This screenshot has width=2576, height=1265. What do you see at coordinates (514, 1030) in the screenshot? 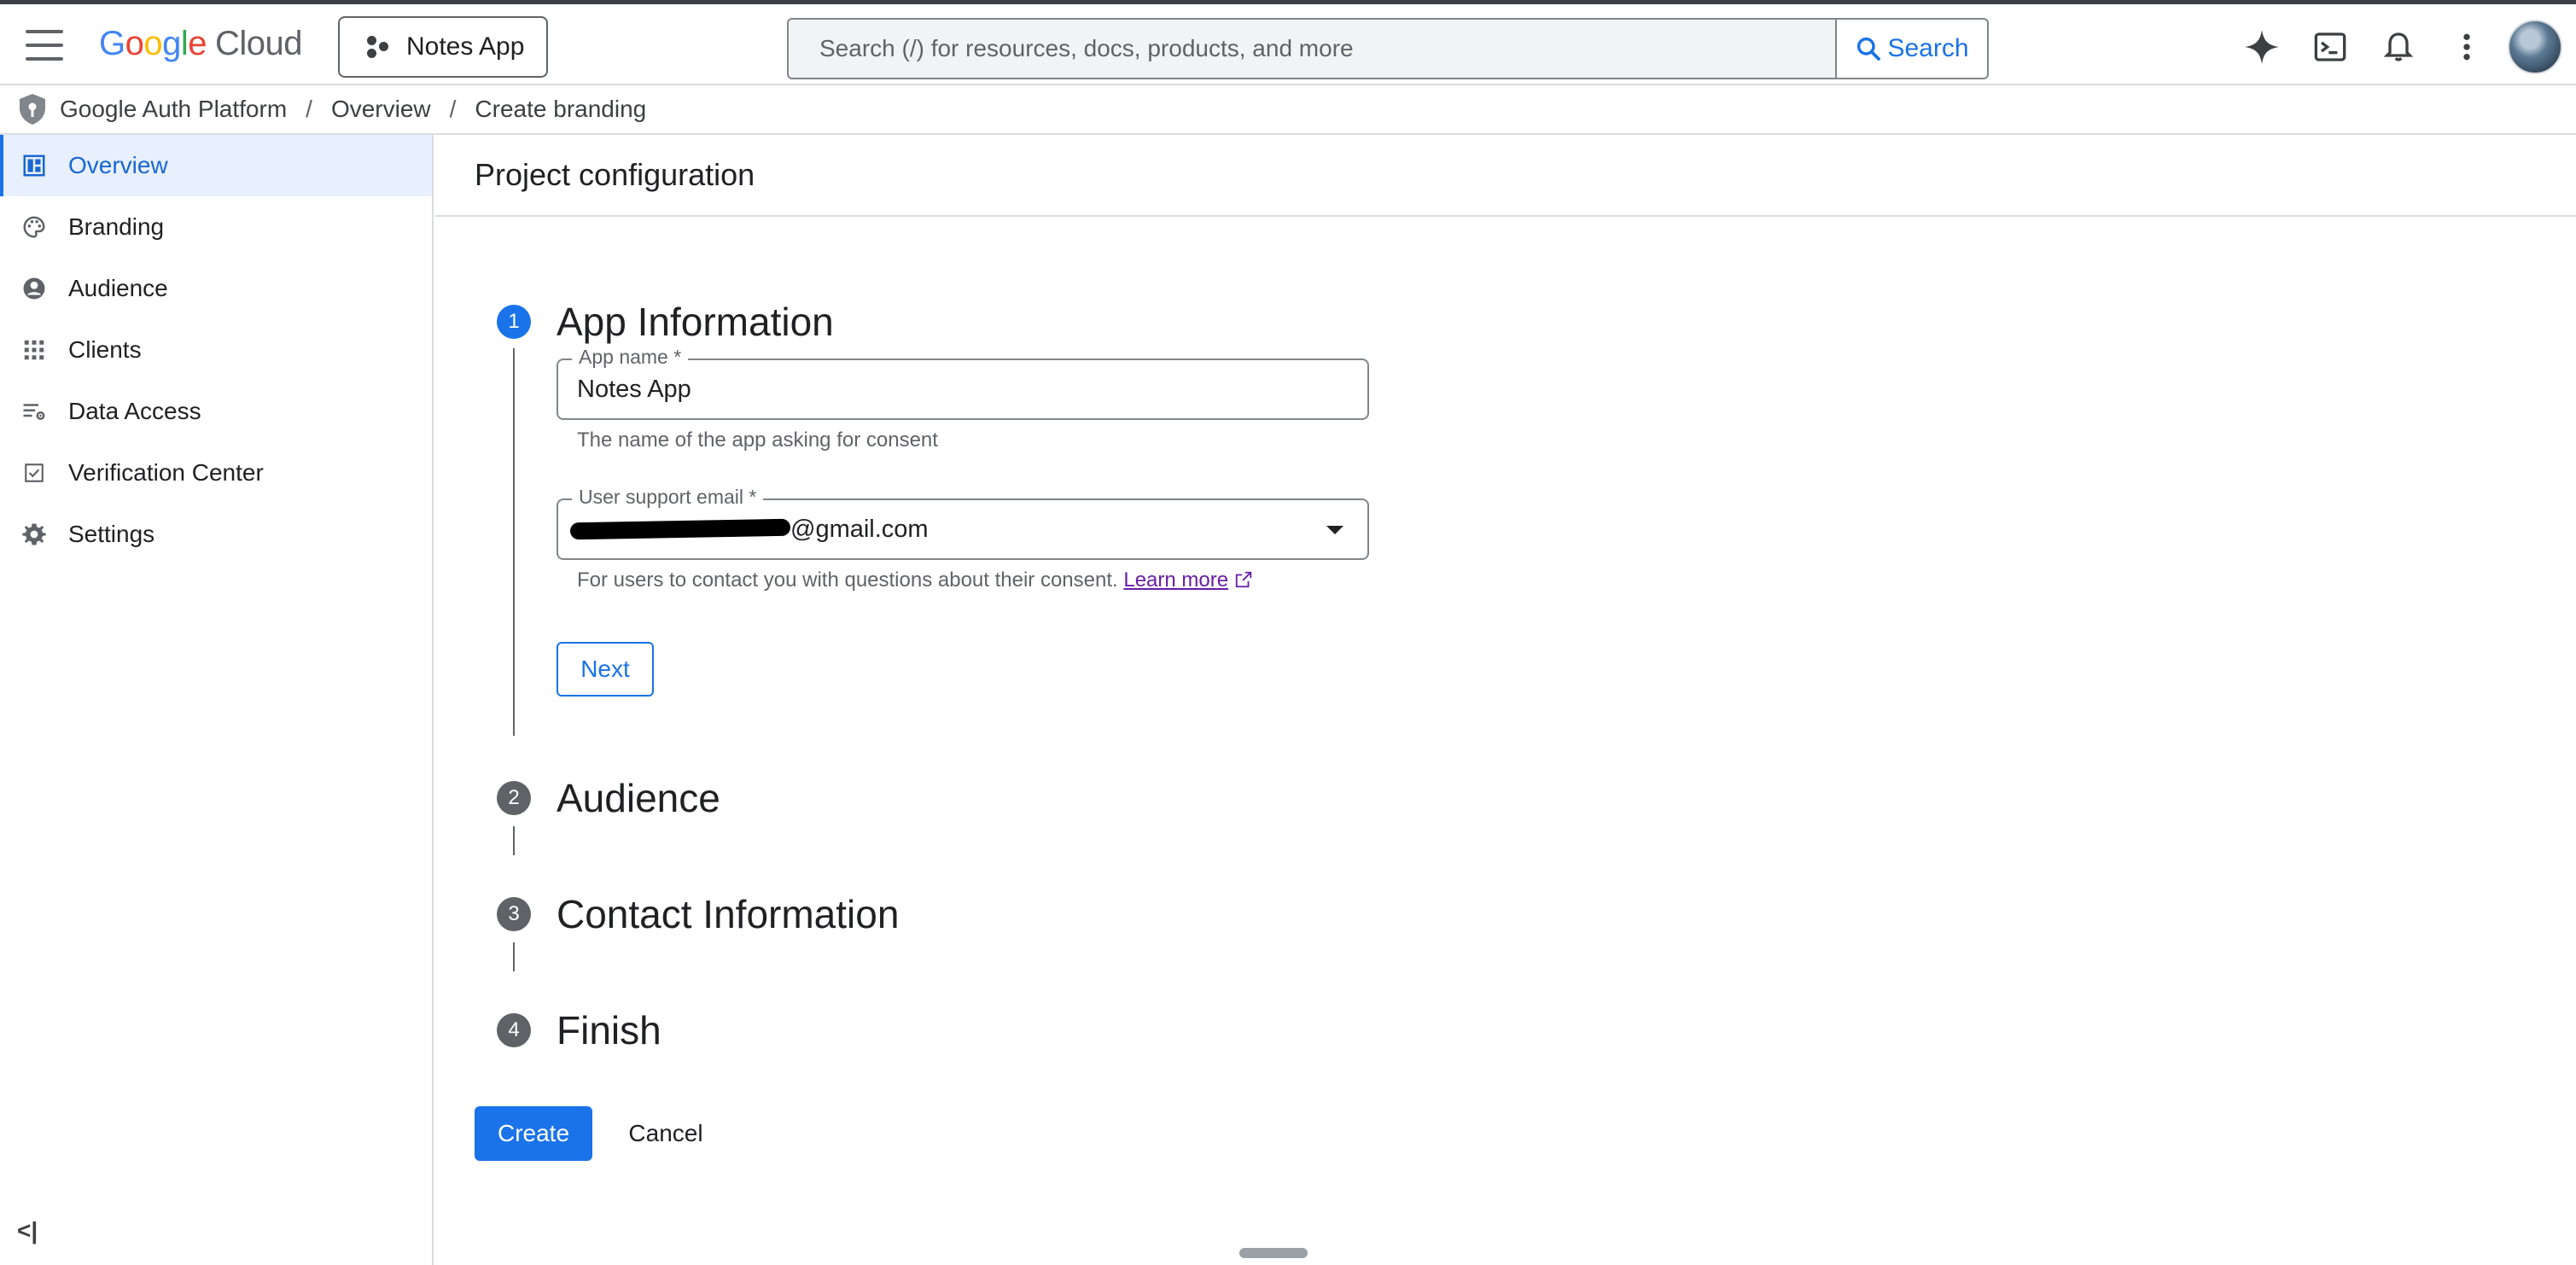
I see `step-number: 4` at bounding box center [514, 1030].